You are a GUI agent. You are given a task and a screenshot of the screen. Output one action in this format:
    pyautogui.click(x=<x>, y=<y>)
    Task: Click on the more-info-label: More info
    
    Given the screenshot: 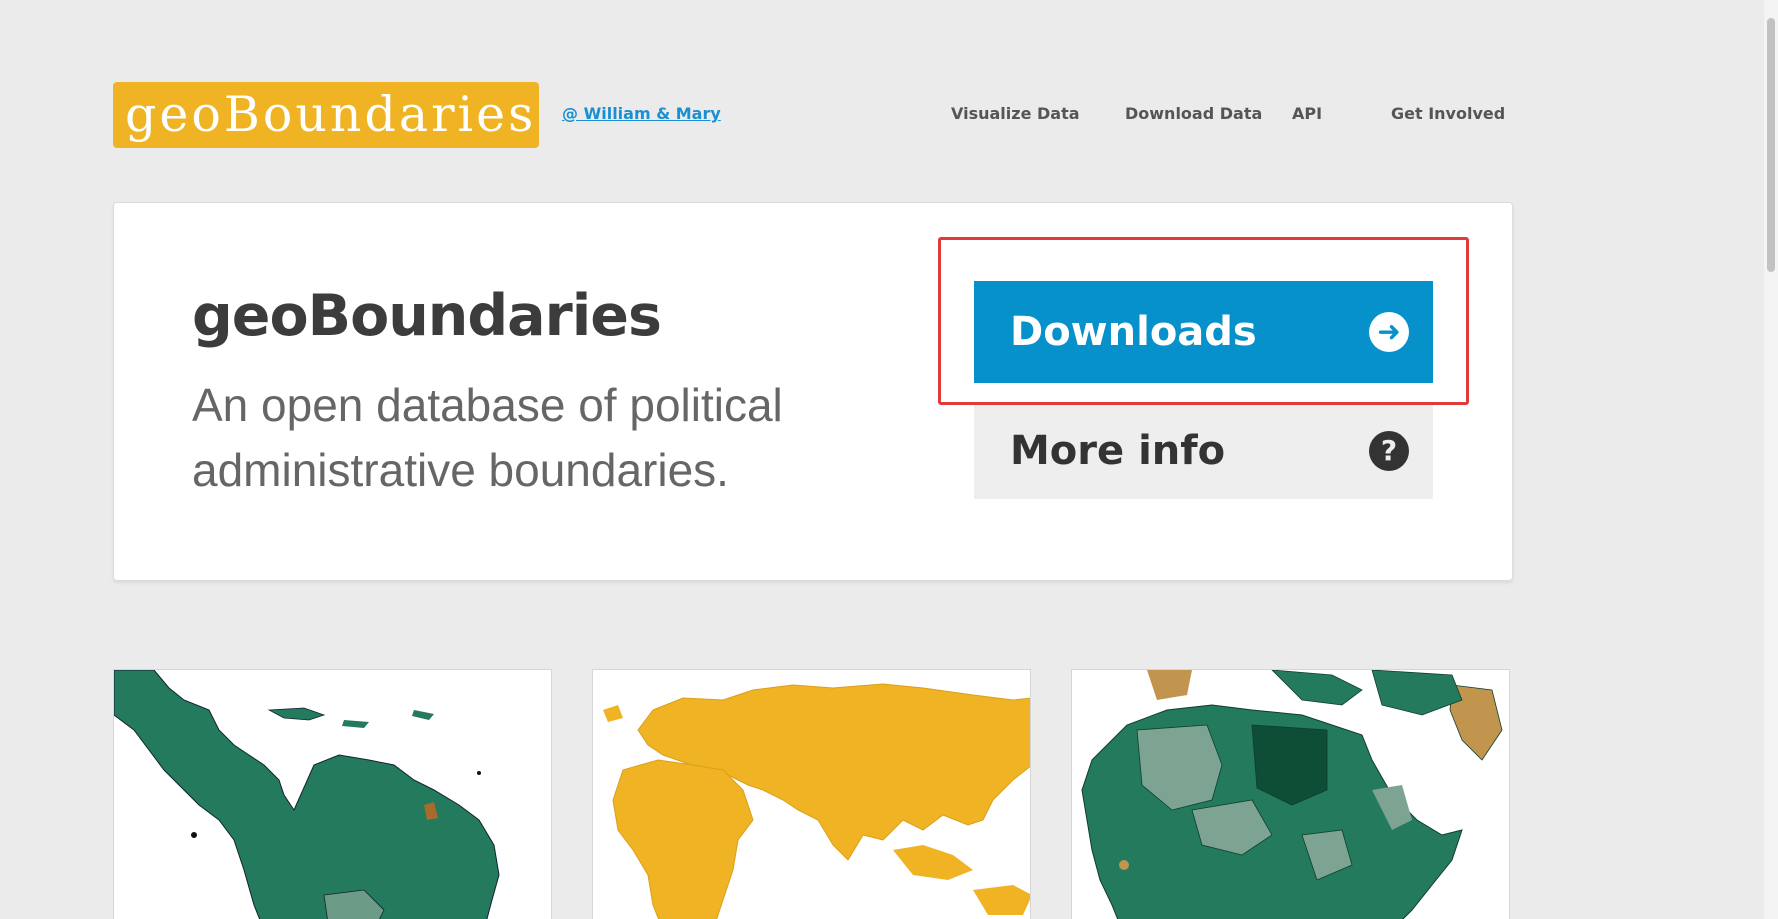 What is the action you would take?
    pyautogui.click(x=1118, y=451)
    